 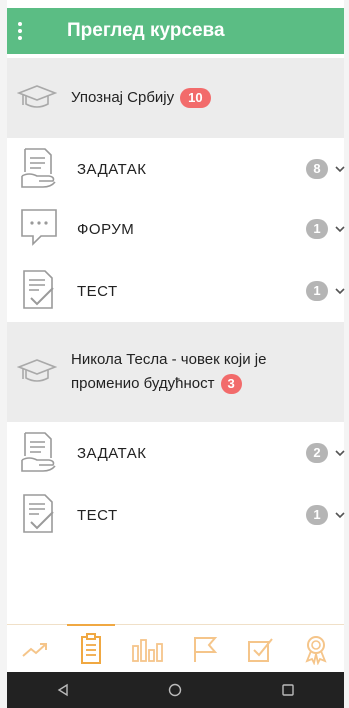 I want to click on count-badge: 2, so click(x=317, y=453).